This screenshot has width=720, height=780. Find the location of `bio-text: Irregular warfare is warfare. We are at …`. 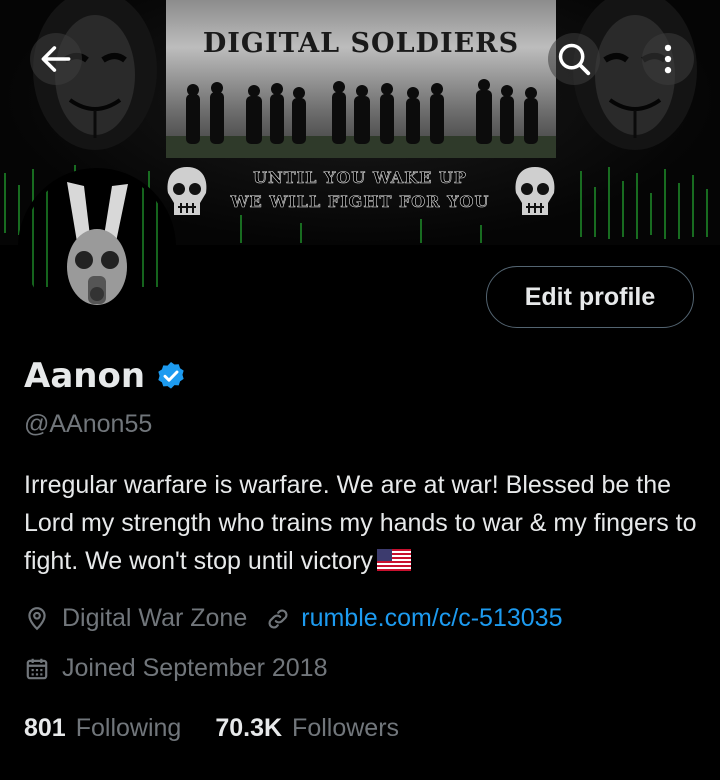

bio-text: Irregular warfare is warfare. We are at … is located at coordinates (360, 523).